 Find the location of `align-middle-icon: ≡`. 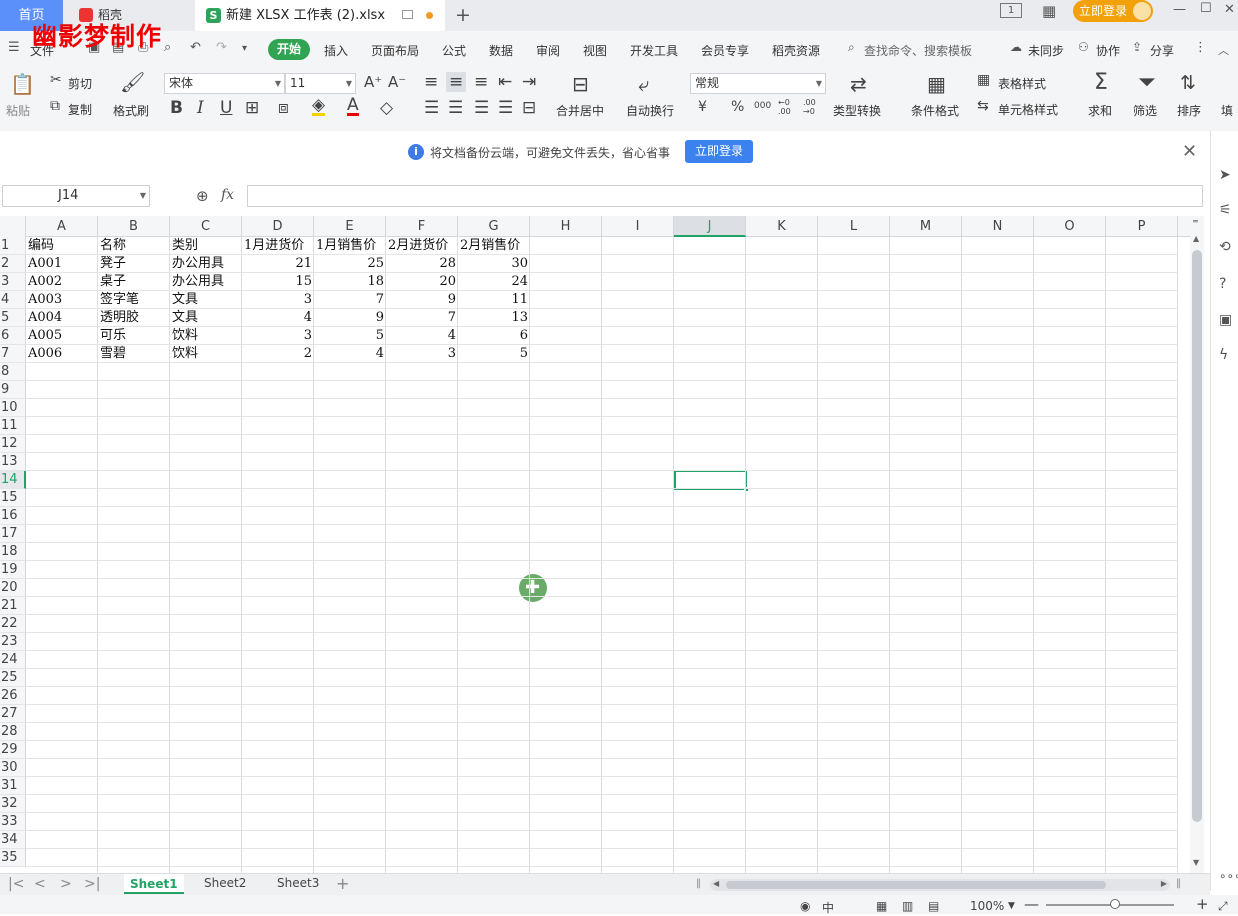

align-middle-icon: ≡ is located at coordinates (456, 82).